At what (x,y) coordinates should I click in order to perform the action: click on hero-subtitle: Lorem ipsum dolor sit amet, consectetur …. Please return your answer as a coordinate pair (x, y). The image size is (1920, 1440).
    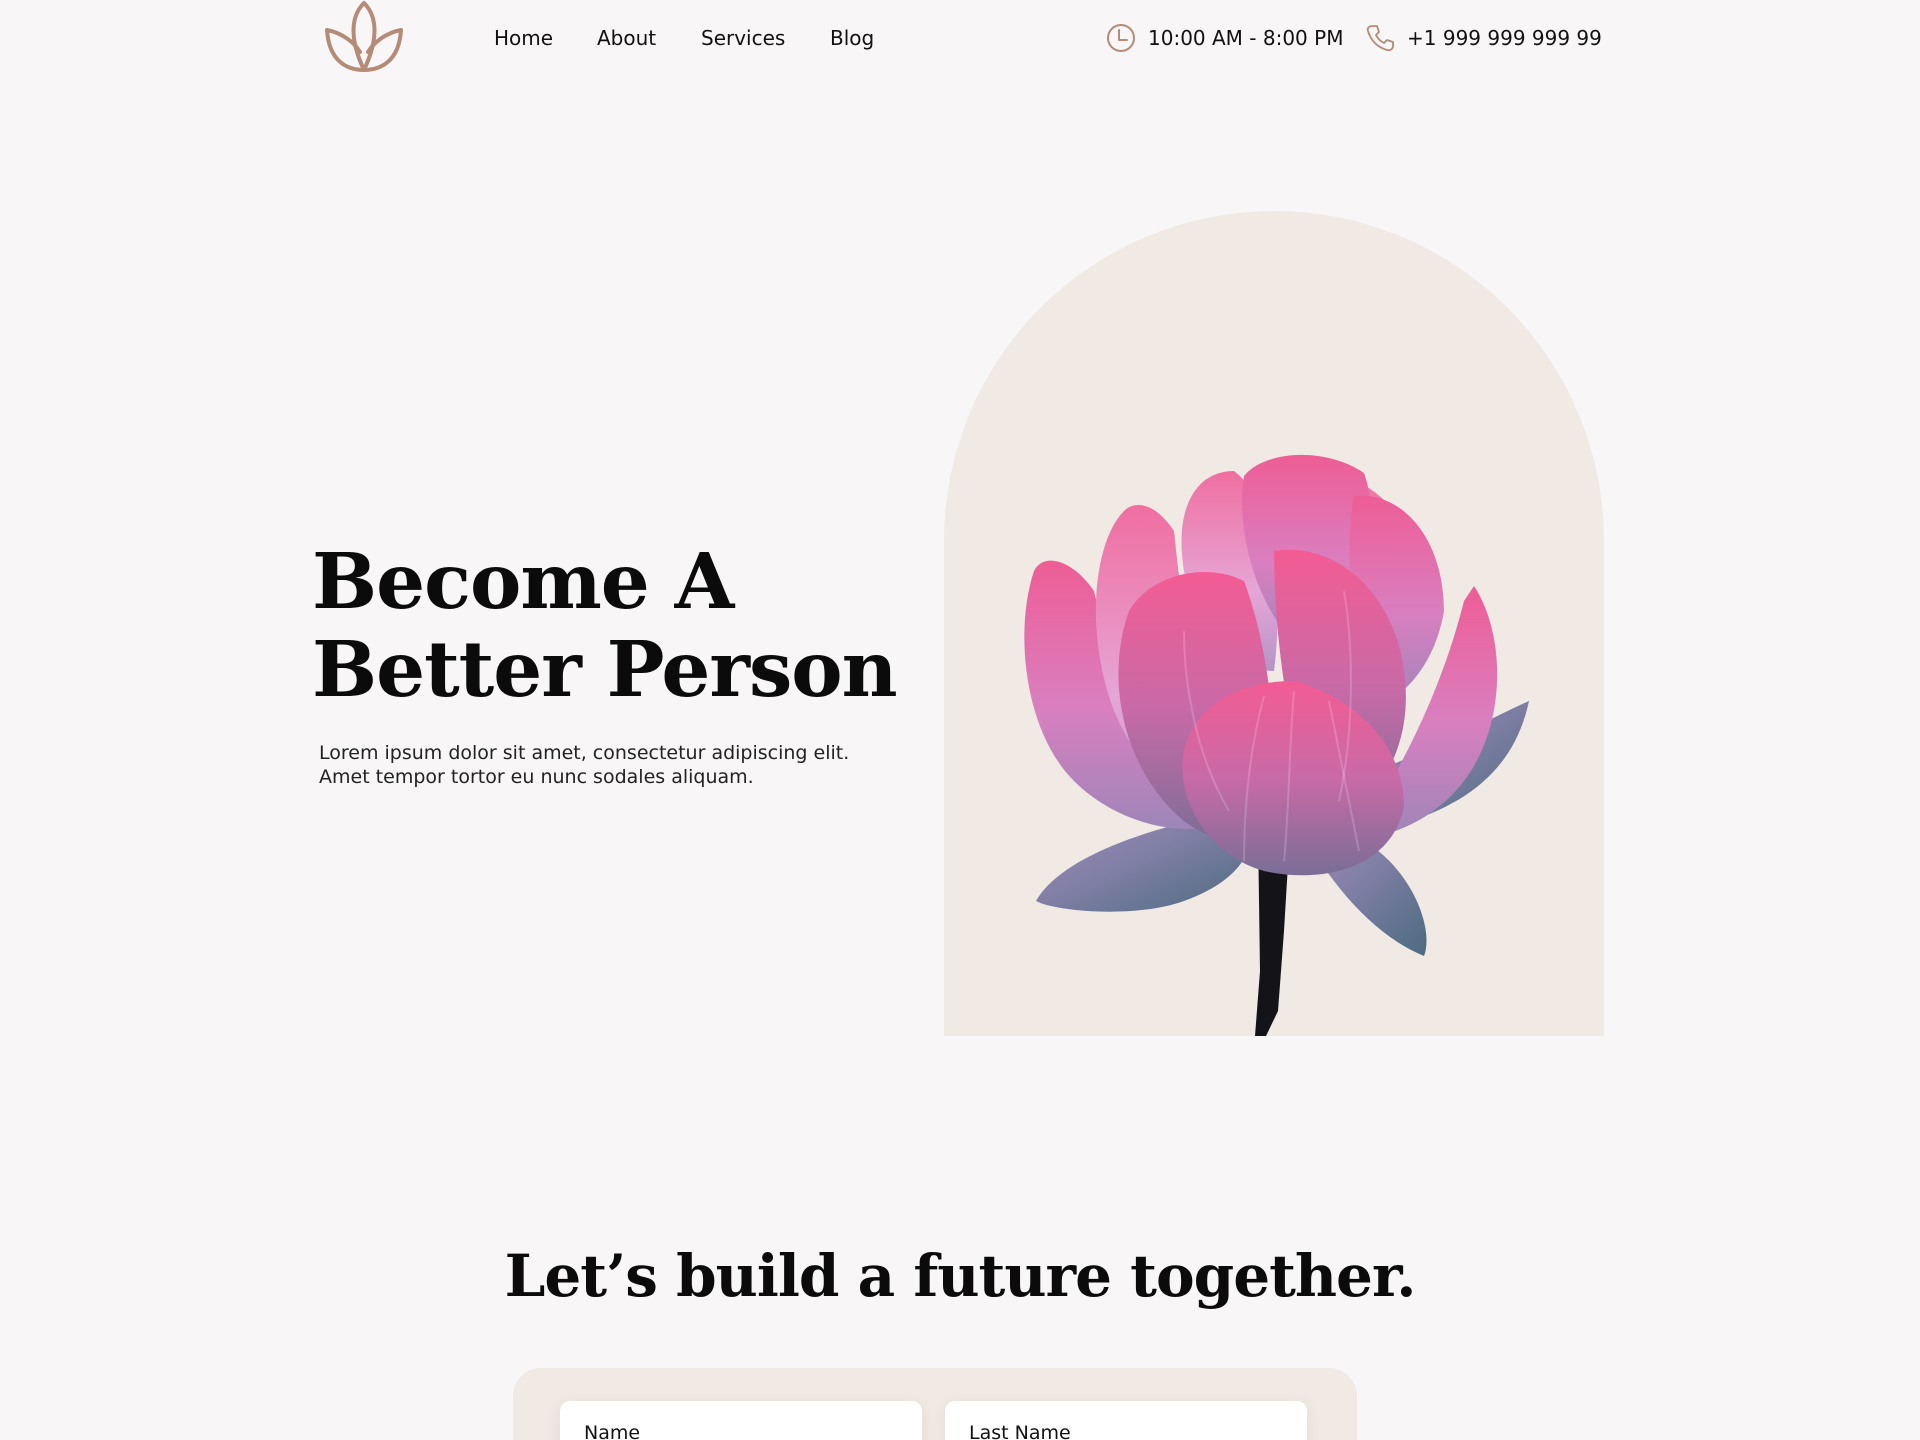
    Looking at the image, I should click on (599, 765).